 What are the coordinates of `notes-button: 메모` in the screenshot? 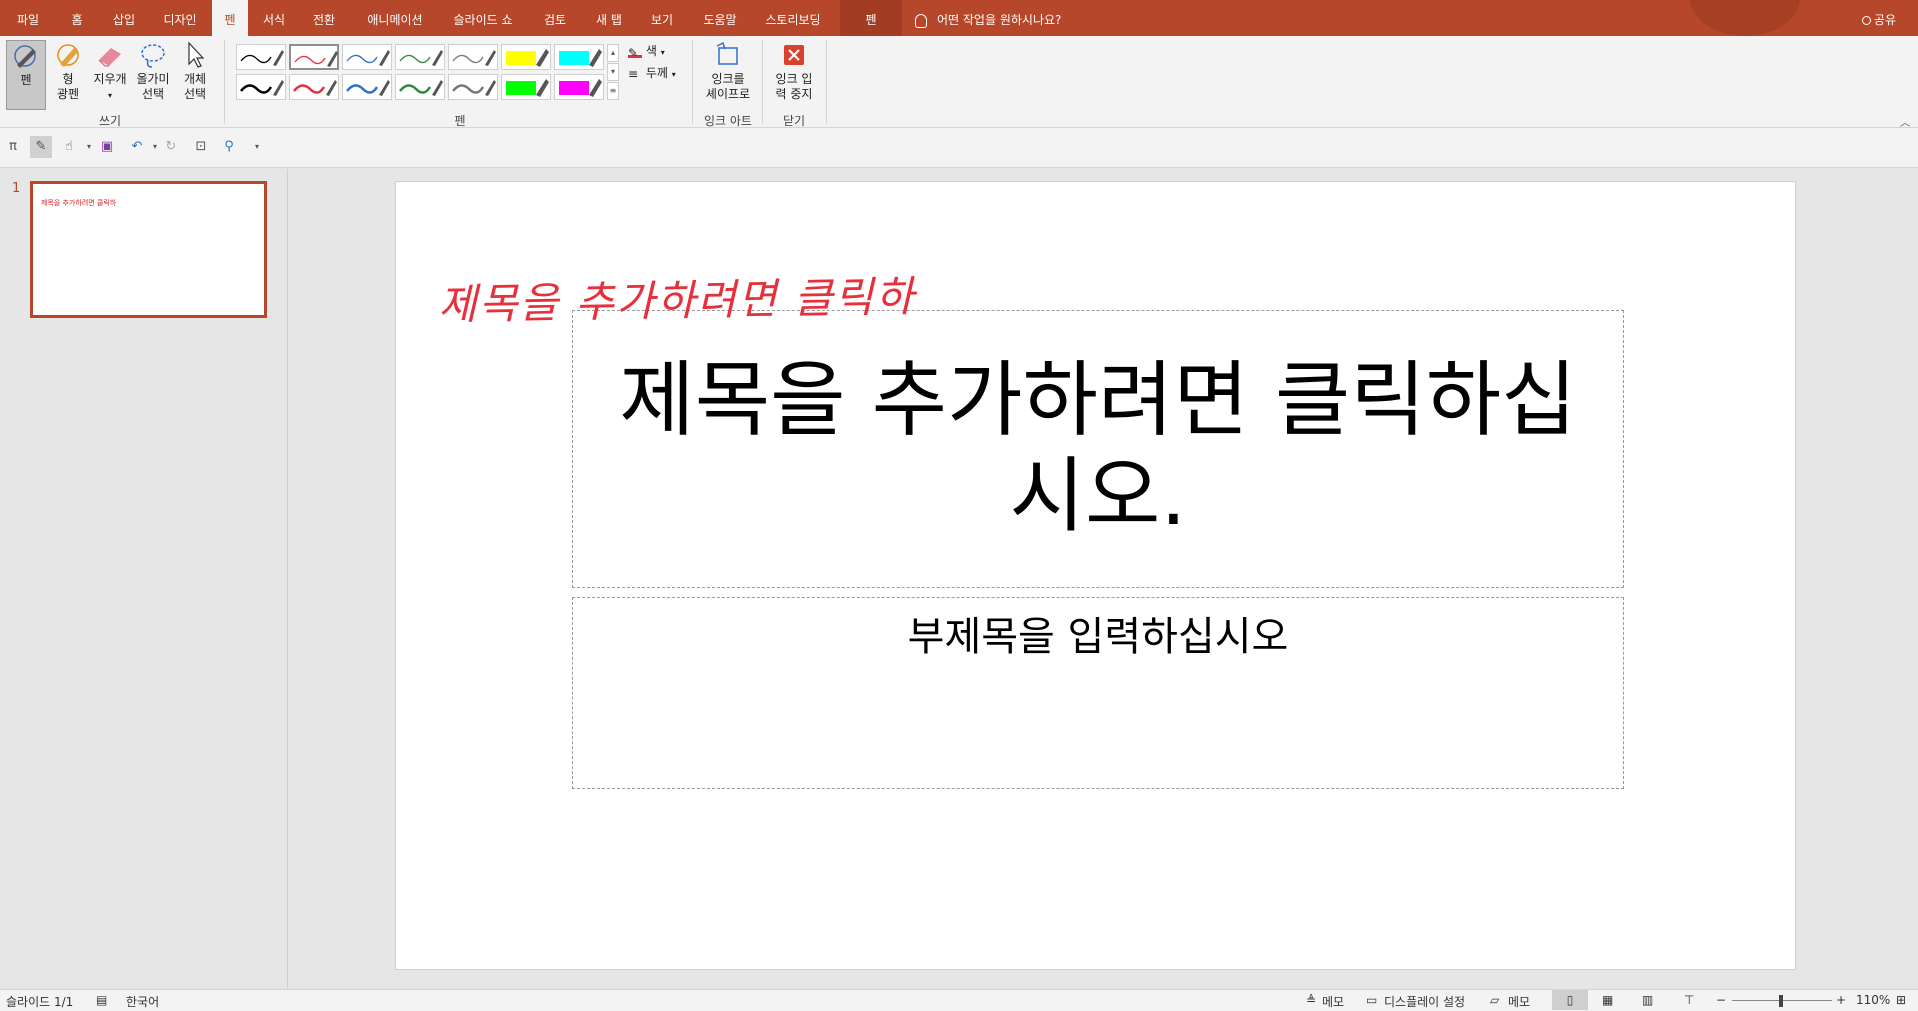 It's located at (1333, 1001).